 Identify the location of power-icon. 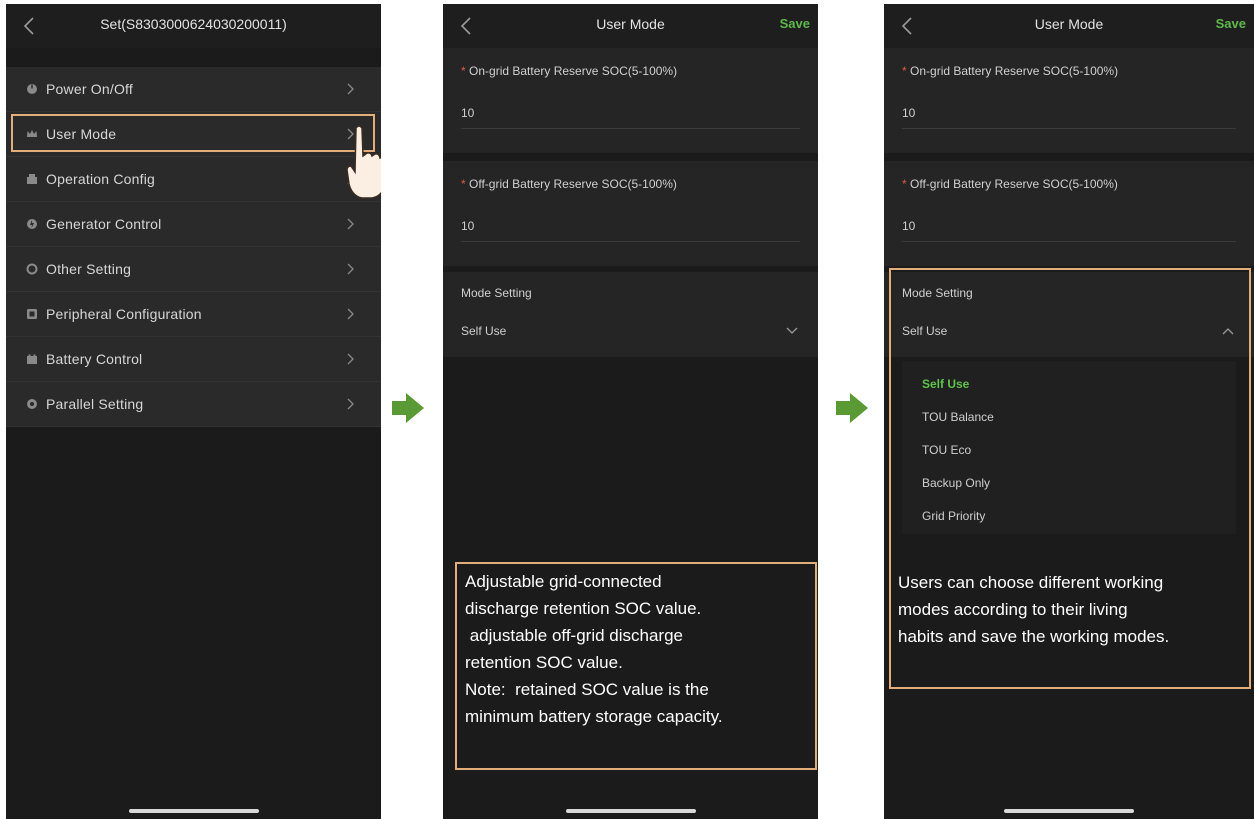
(32, 89).